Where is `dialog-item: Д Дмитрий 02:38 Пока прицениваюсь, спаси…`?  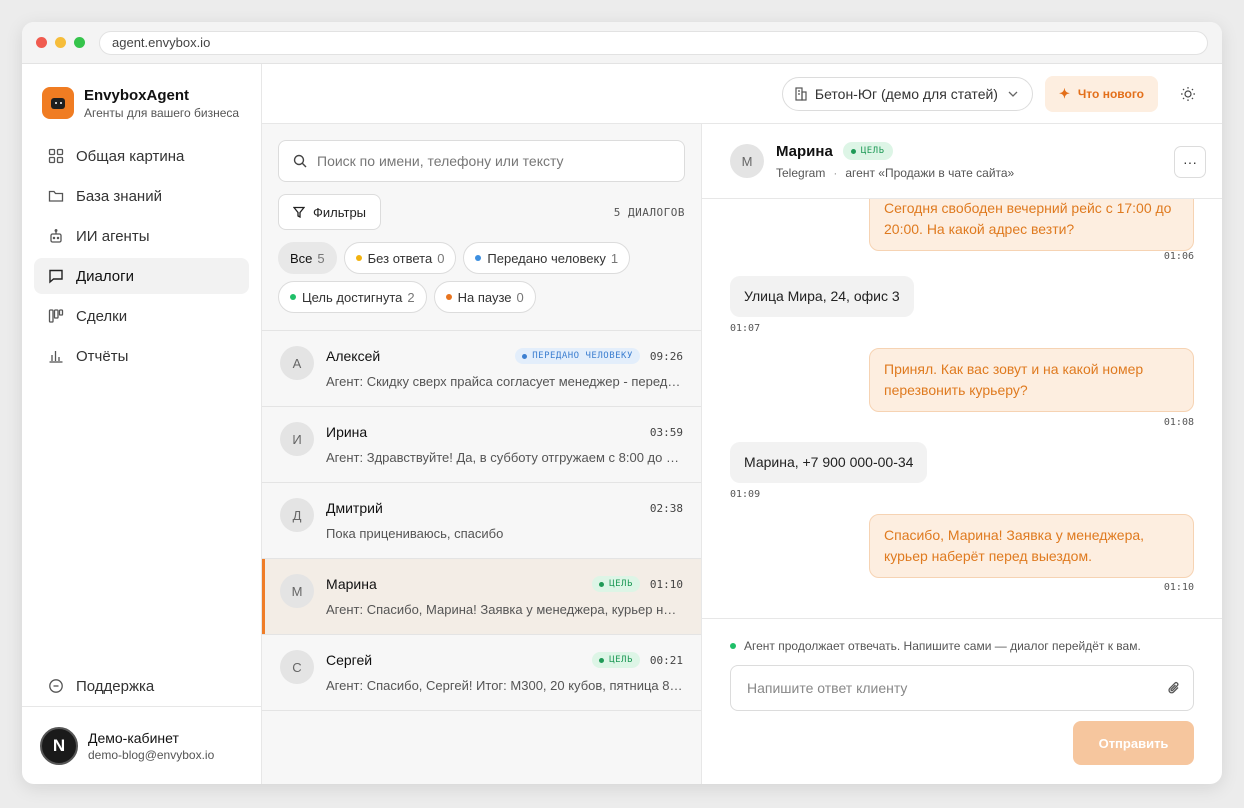 dialog-item: Д Дмитрий 02:38 Пока прицениваюсь, спаси… is located at coordinates (481, 521).